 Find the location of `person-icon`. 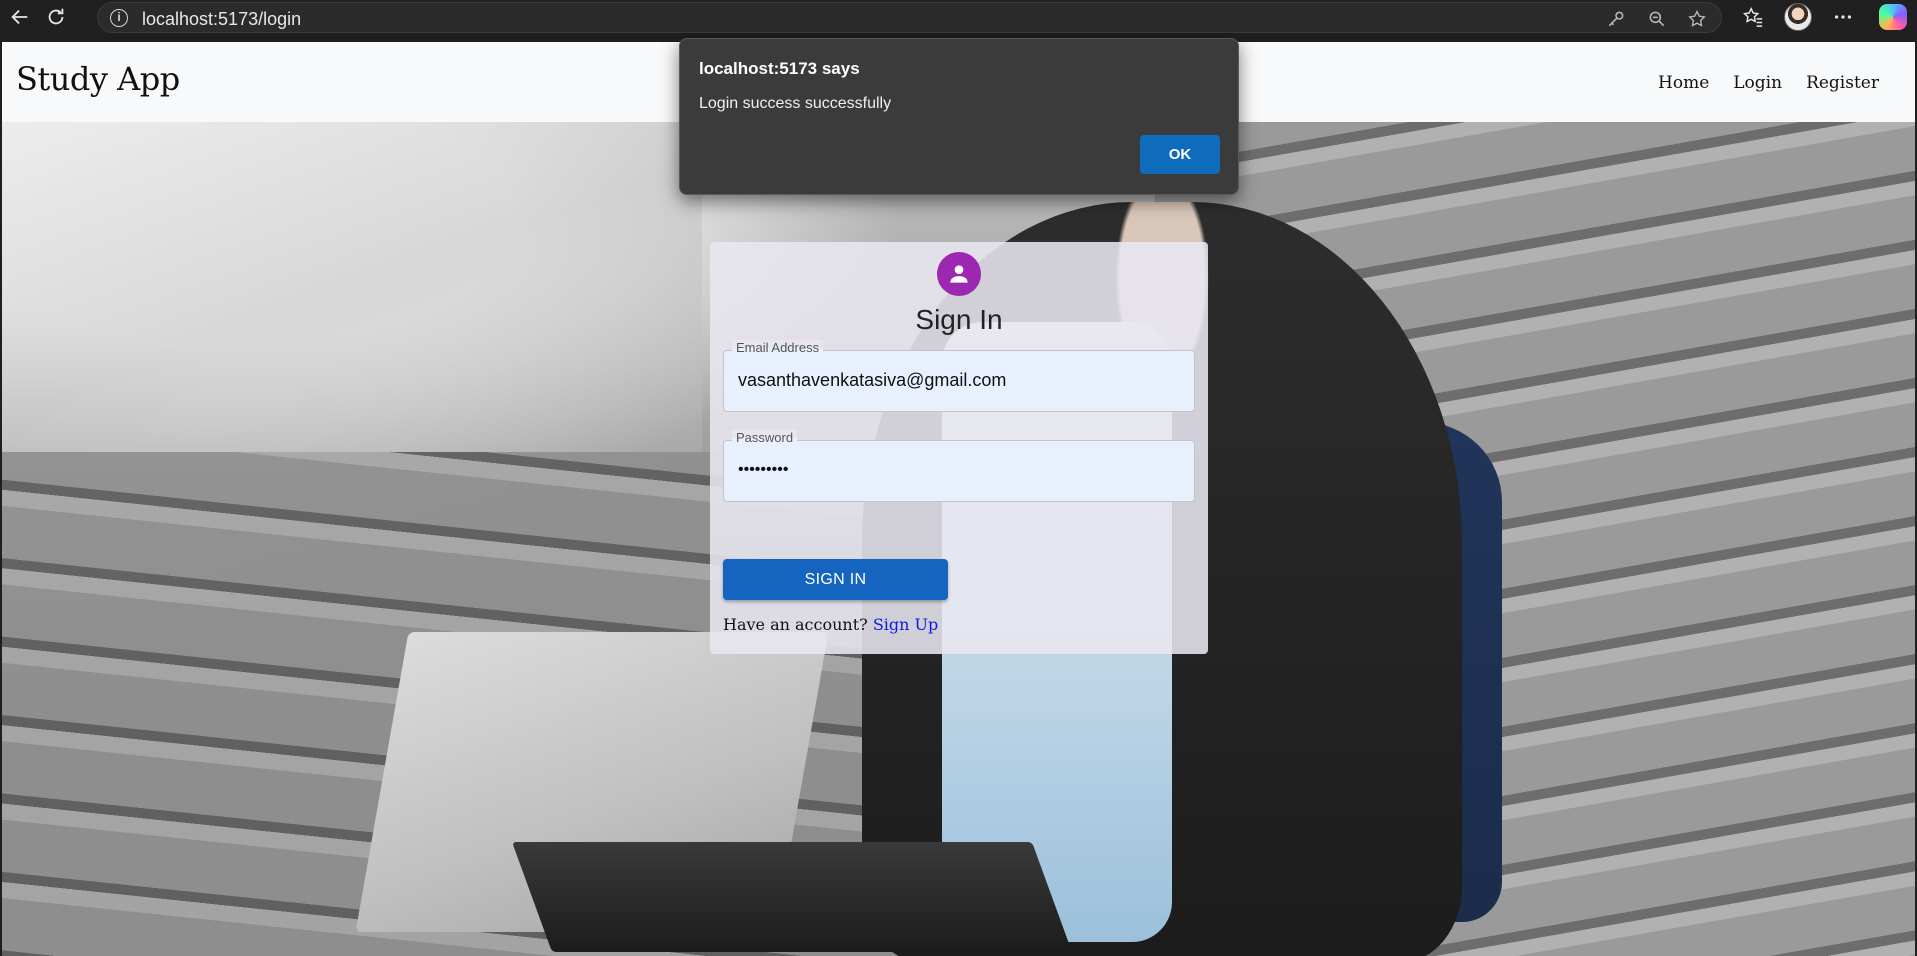

person-icon is located at coordinates (959, 274).